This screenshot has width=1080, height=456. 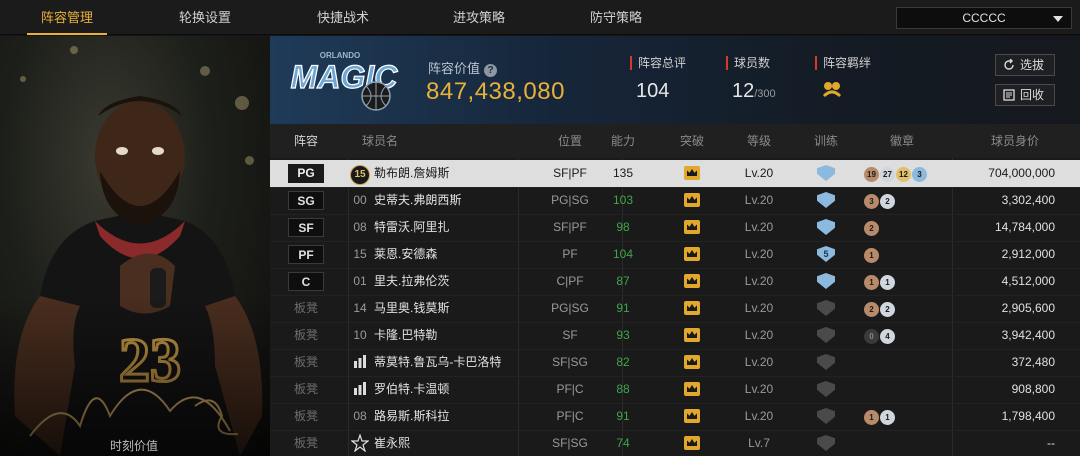 I want to click on table-row: SF 08 特雷沃.阿里扎 SF|PF 98 Lv.20 2 14,784,000, so click(x=675, y=227).